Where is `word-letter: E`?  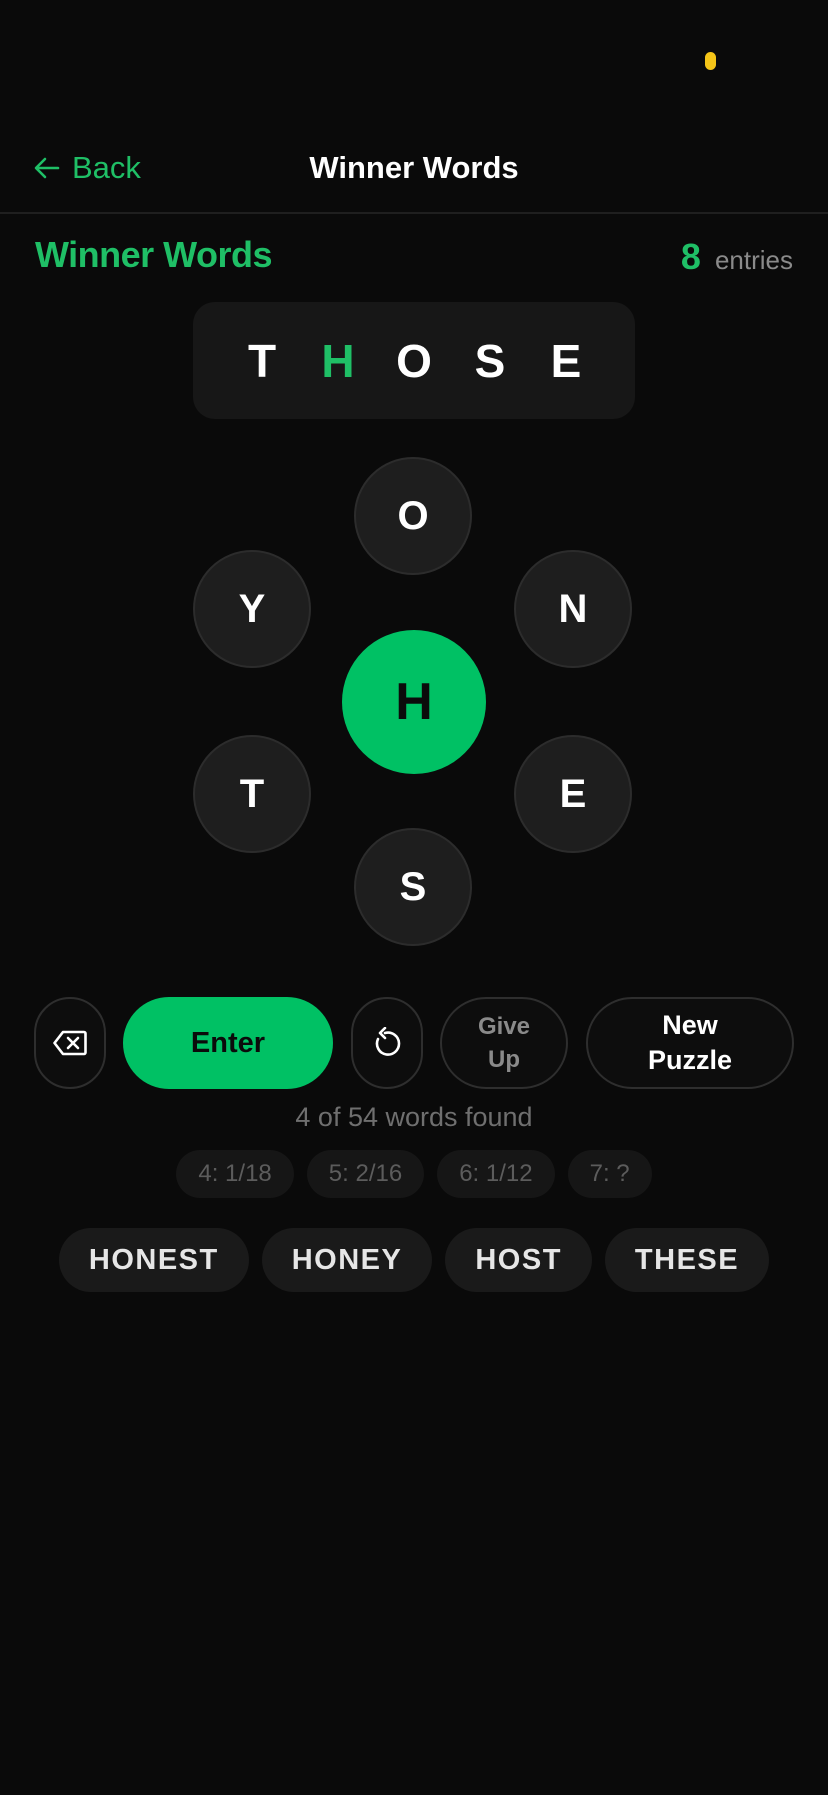
word-letter: E is located at coordinates (566, 360).